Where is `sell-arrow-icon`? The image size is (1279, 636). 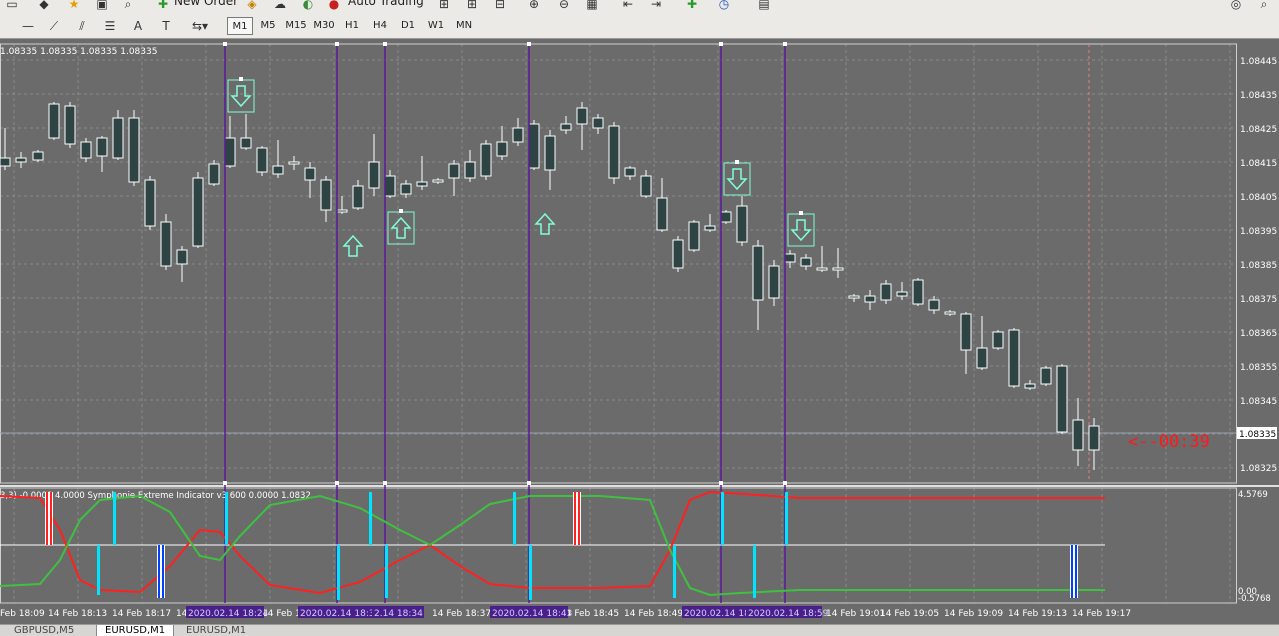 sell-arrow-icon is located at coordinates (241, 96).